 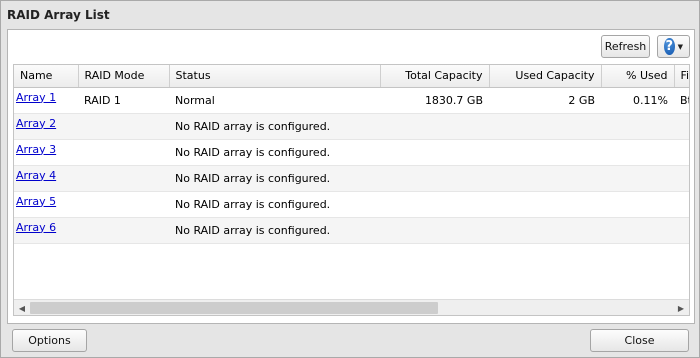 I want to click on total-capacity-cell: 1830.7 GB, so click(x=434, y=100).